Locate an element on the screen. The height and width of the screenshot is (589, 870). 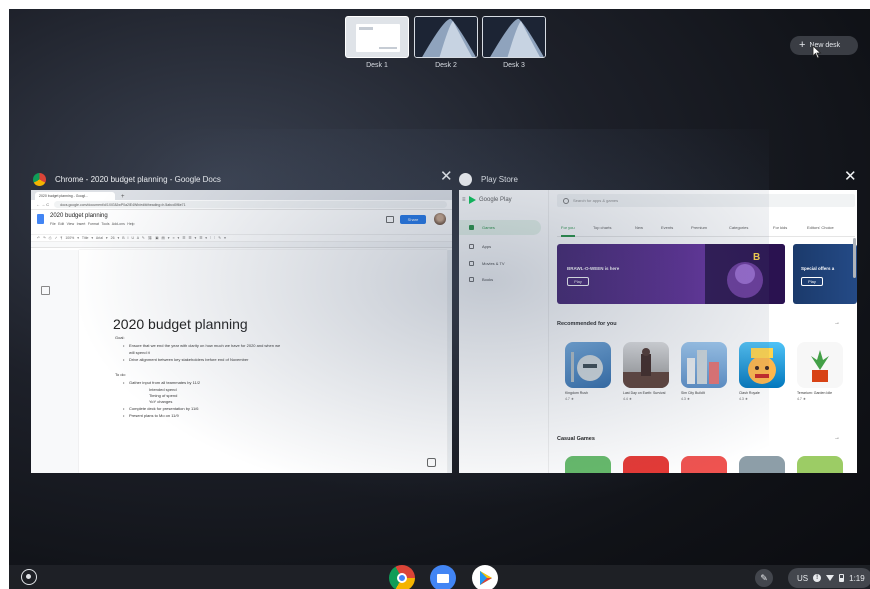
section-title: Casual Games is located at coordinates (576, 439).